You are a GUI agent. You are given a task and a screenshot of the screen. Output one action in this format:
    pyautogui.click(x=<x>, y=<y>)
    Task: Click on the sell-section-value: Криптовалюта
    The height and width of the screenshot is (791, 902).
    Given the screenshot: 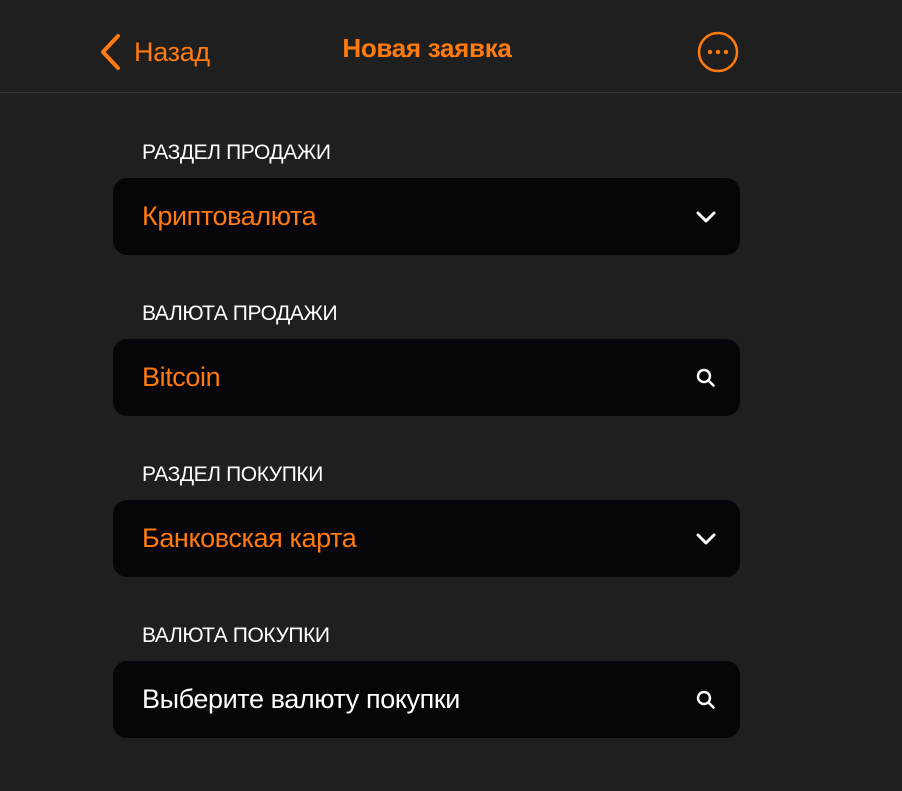 What is the action you would take?
    pyautogui.click(x=229, y=216)
    